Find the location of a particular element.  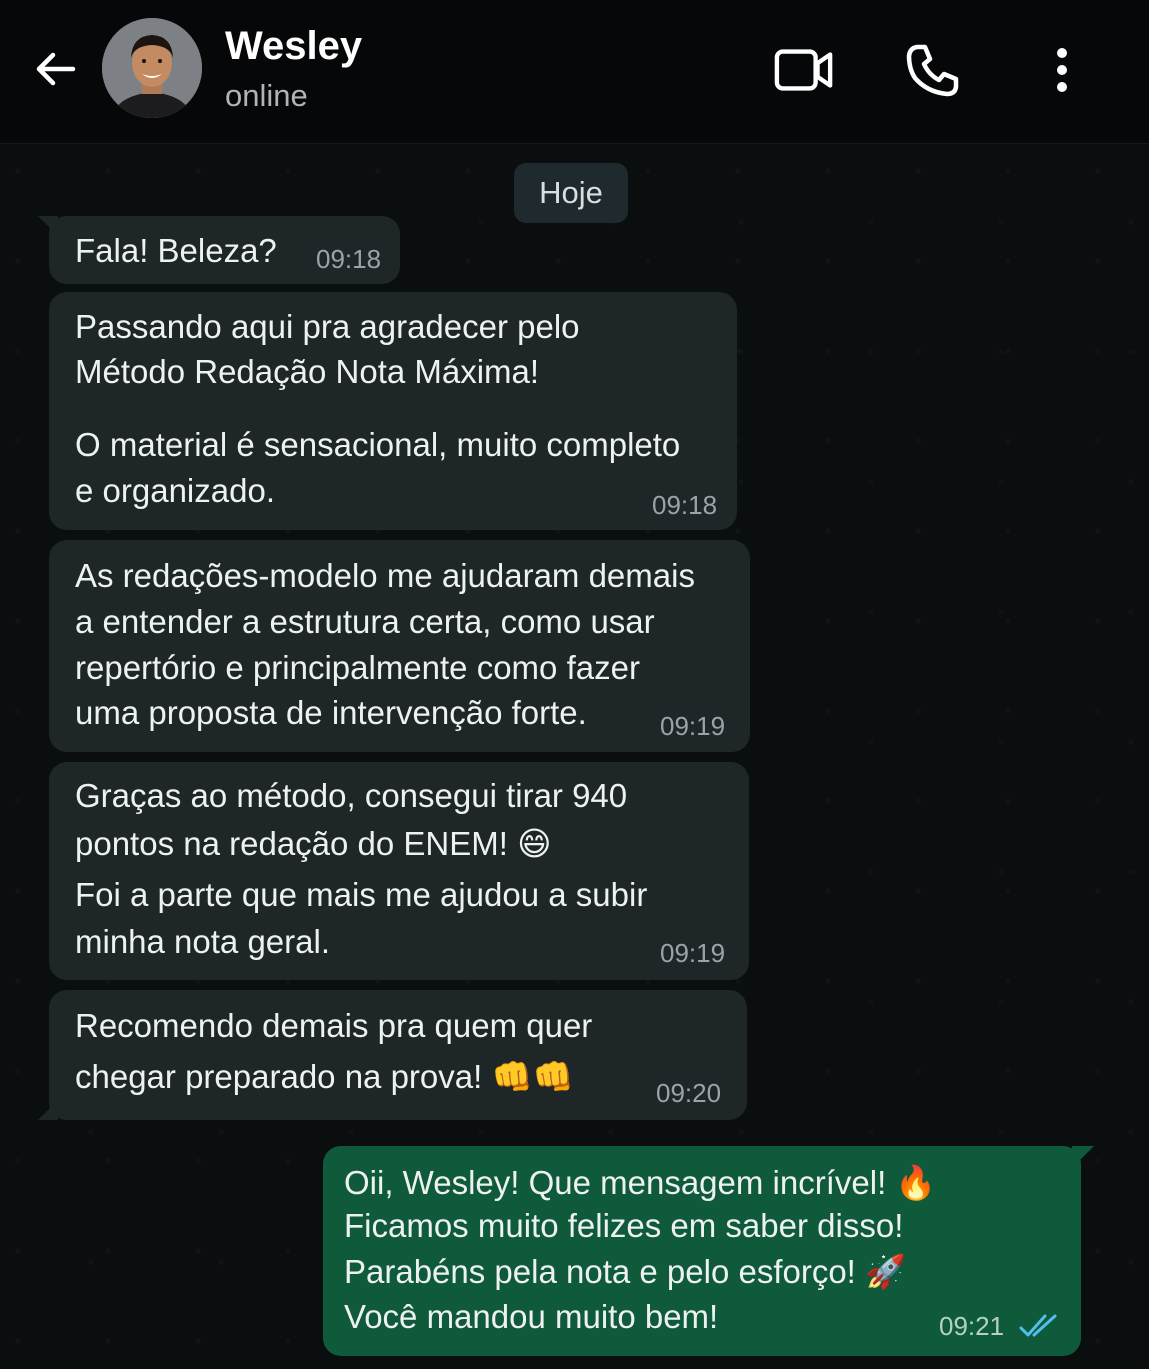

message-text: Passando aqui pra agradecer pelo is located at coordinates (327, 326).